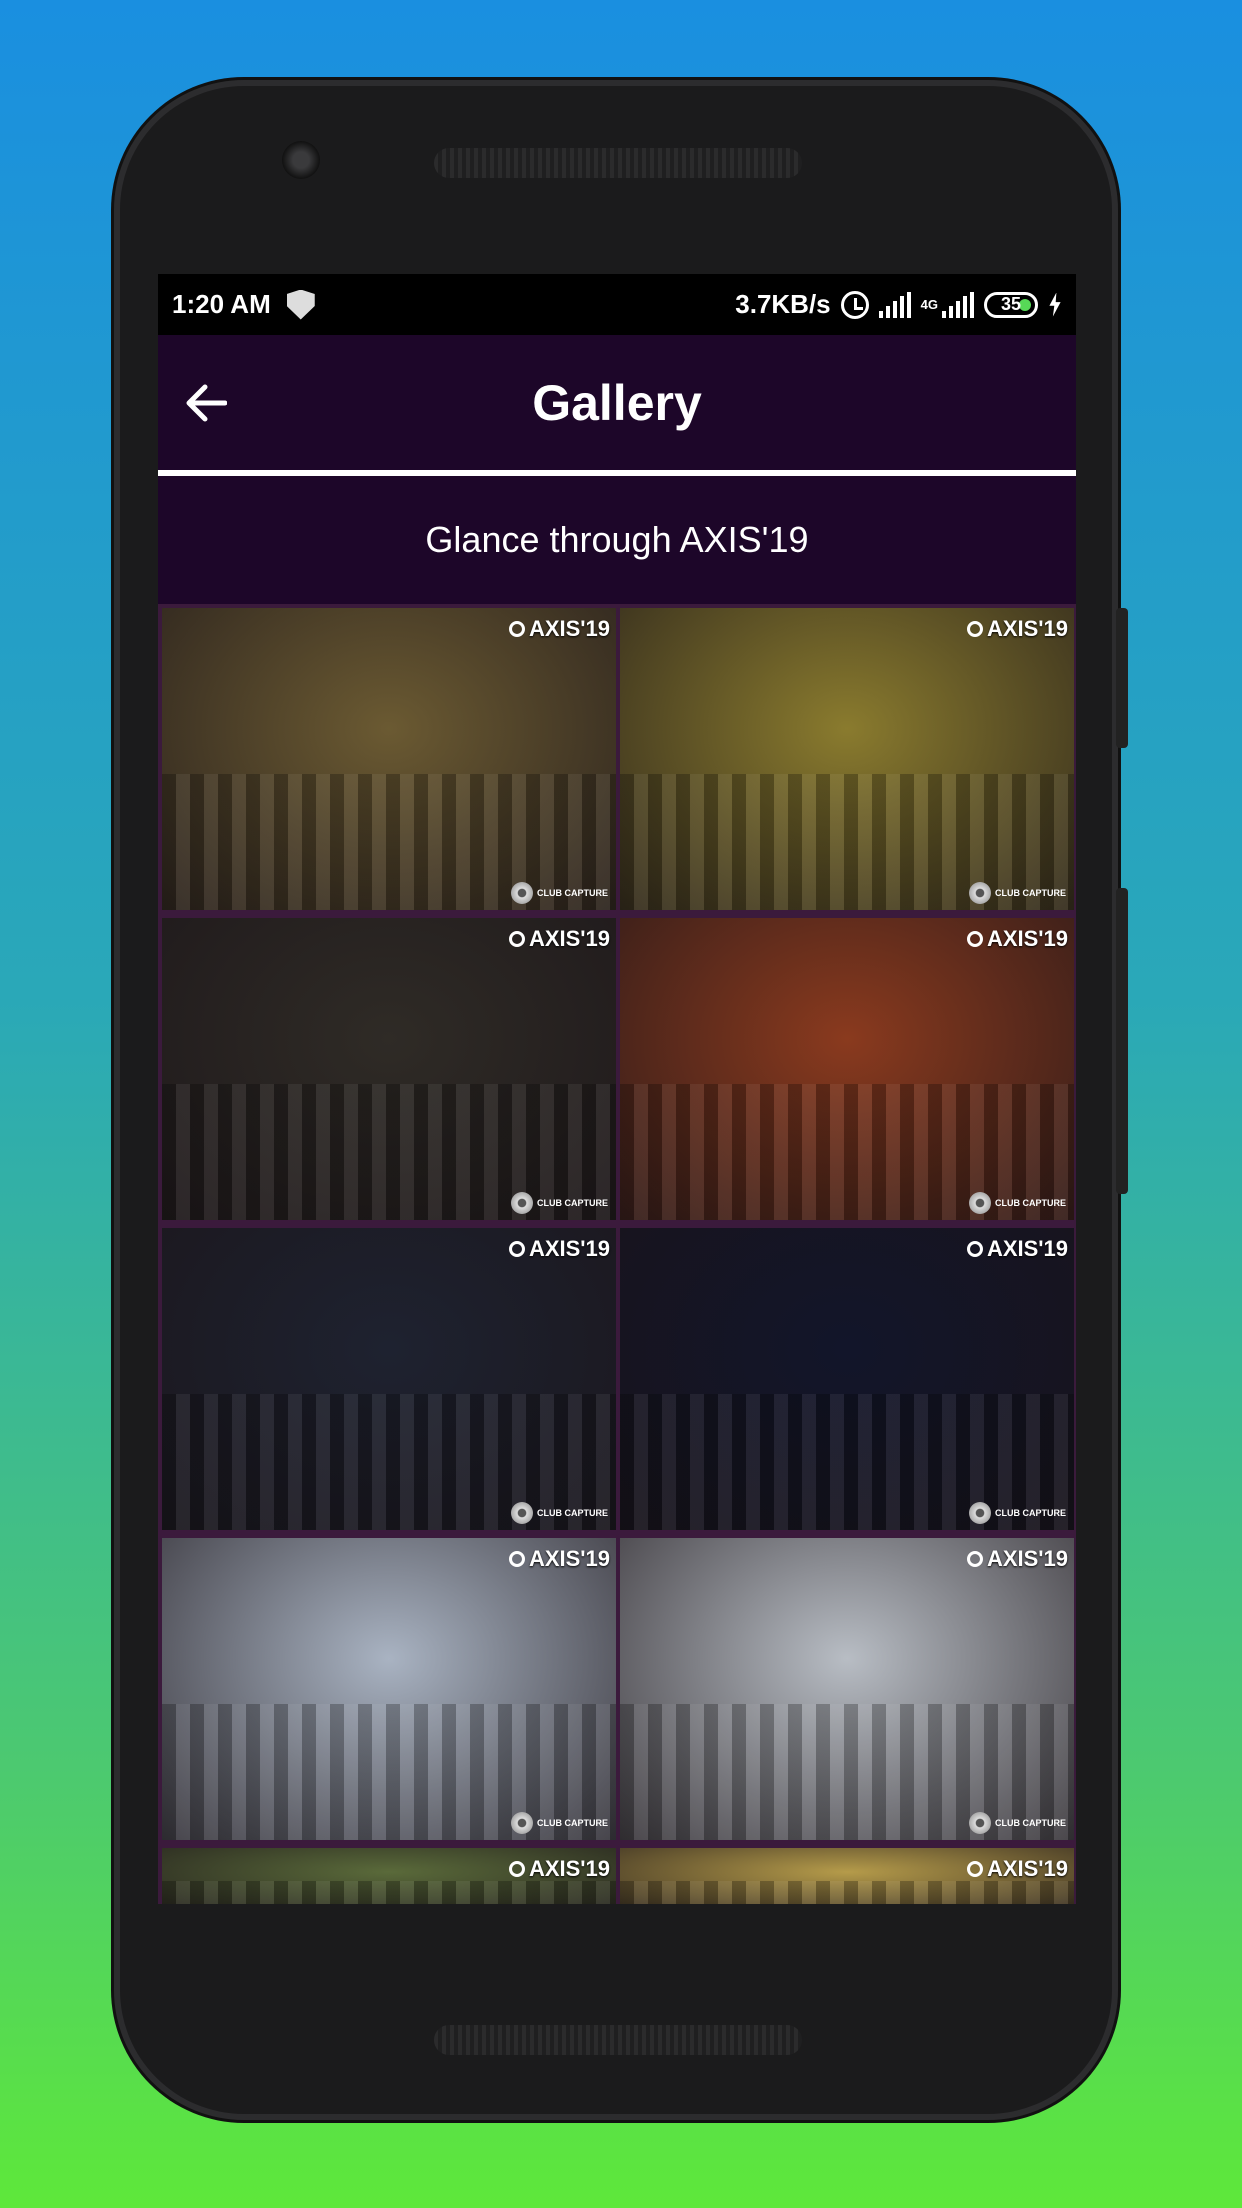  What do you see at coordinates (221, 304) in the screenshot?
I see `status-time: 1:20 AM` at bounding box center [221, 304].